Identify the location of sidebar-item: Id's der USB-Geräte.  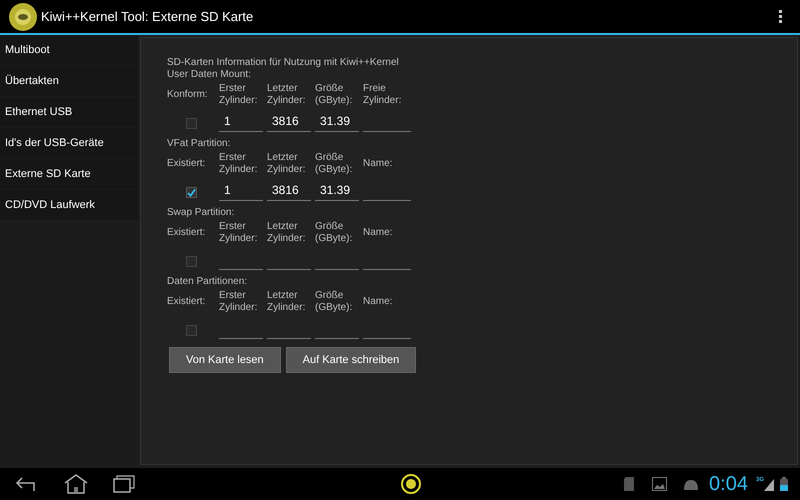
(69, 143).